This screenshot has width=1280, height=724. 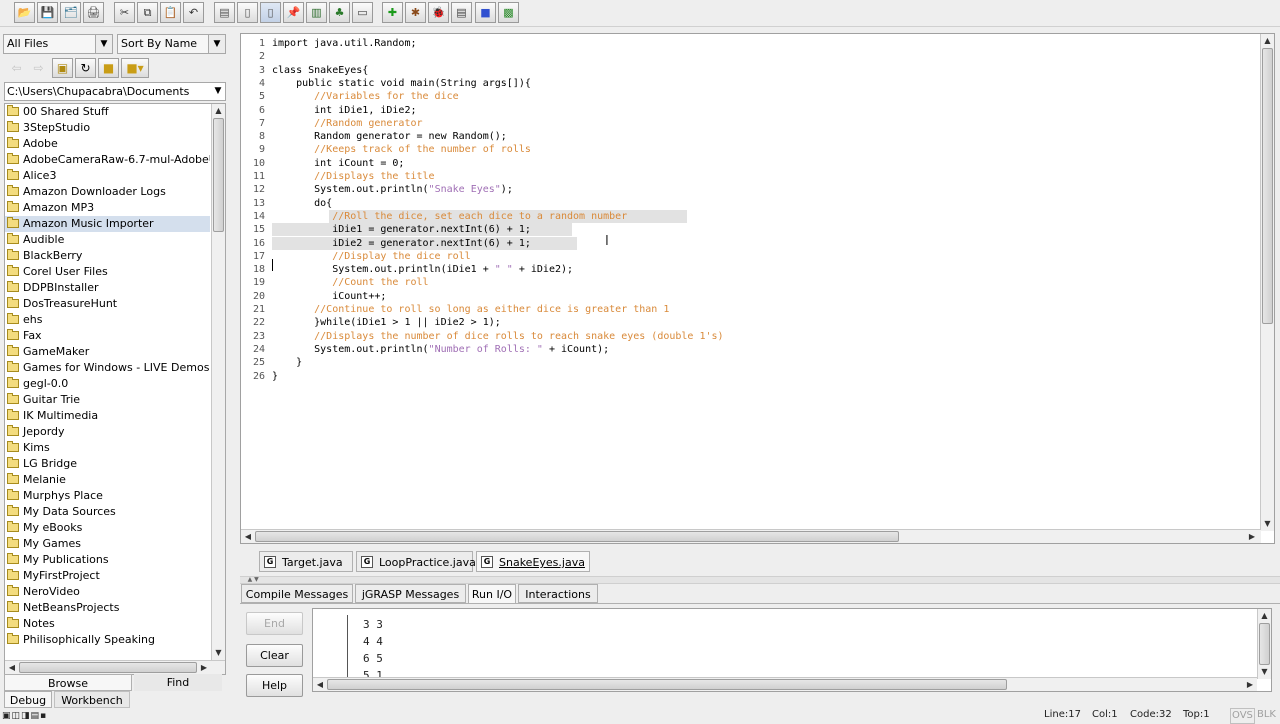 I want to click on remove-csd-button: ▯, so click(x=247, y=12).